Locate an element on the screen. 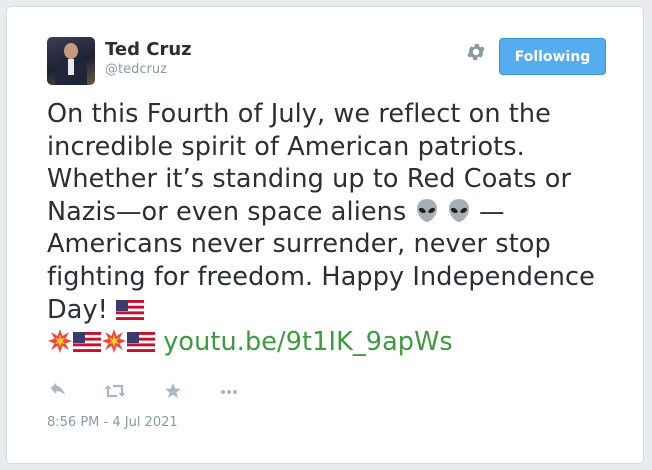  retweet-icon is located at coordinates (115, 391).